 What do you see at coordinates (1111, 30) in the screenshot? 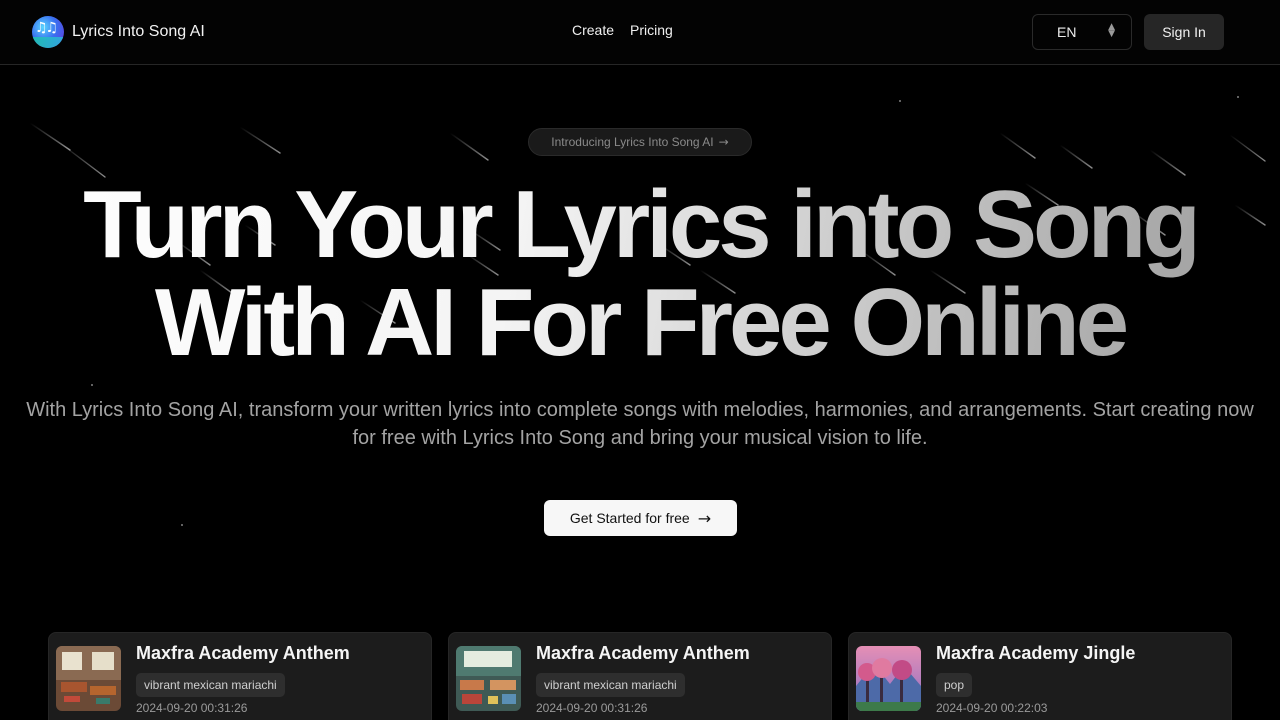
I see `chevron-up-down-icon: ▲ ▼` at bounding box center [1111, 30].